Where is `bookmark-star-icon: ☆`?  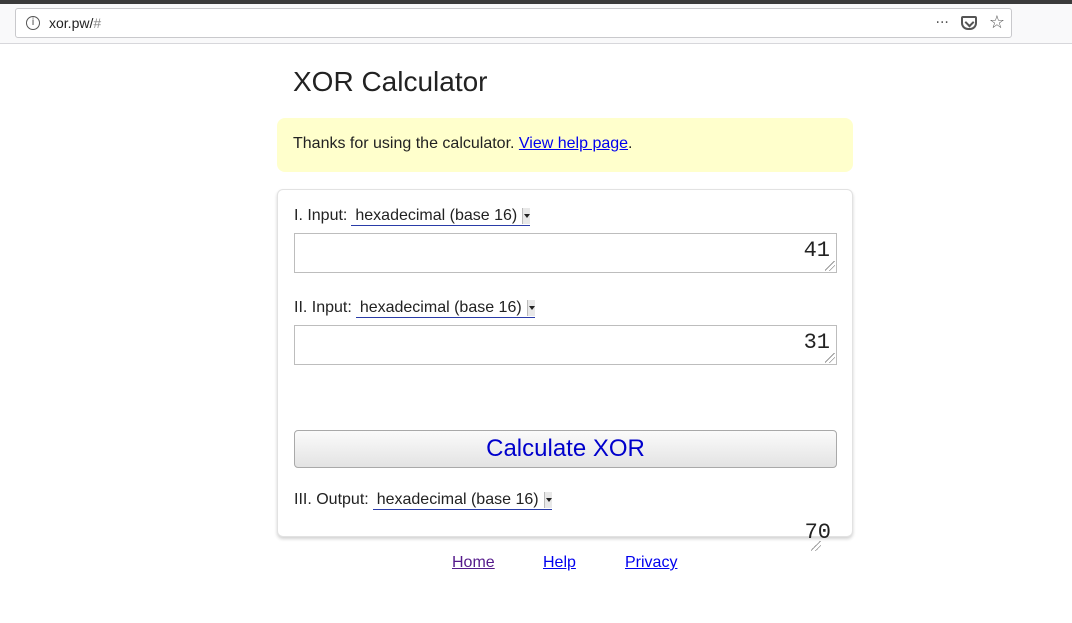 bookmark-star-icon: ☆ is located at coordinates (997, 23).